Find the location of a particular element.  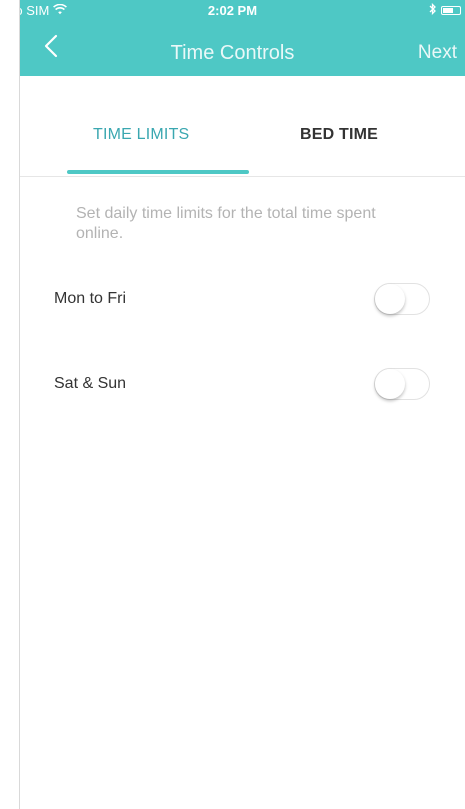

sat-sun-toggle is located at coordinates (402, 384).